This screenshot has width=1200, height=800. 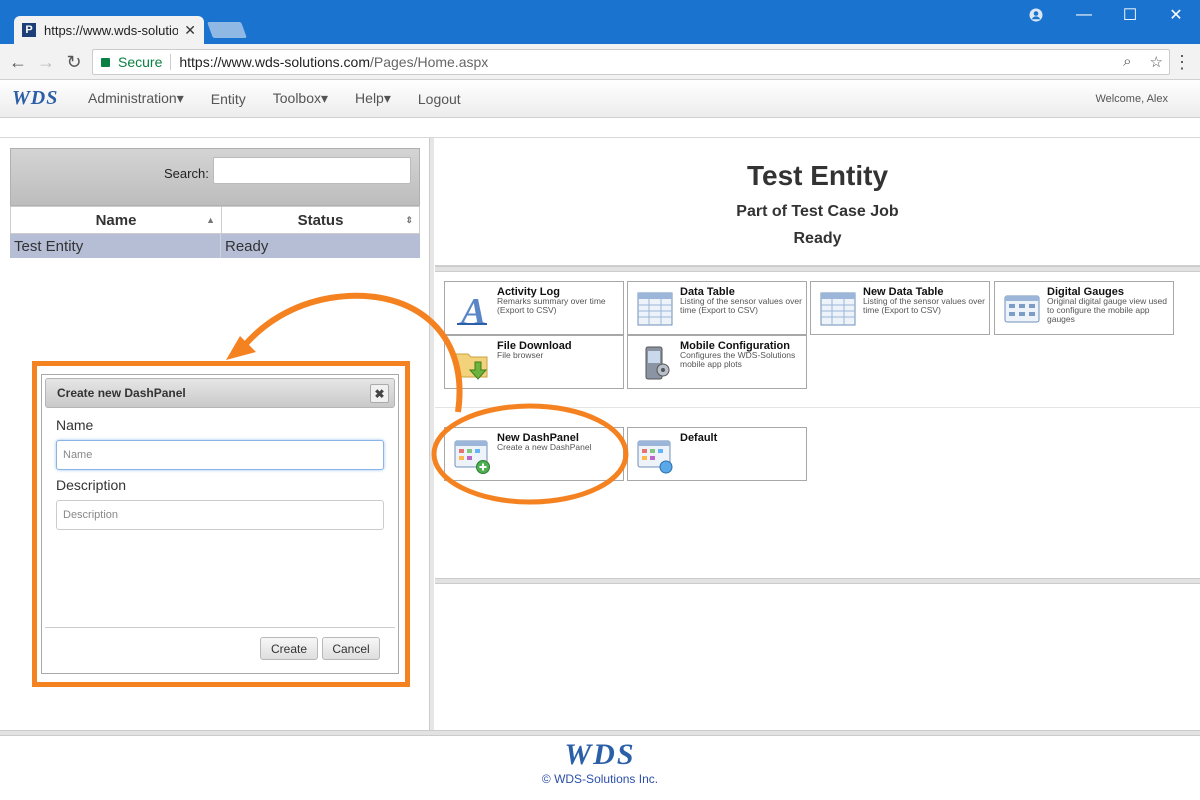 I want to click on wds-logo: WDS, so click(x=41, y=98).